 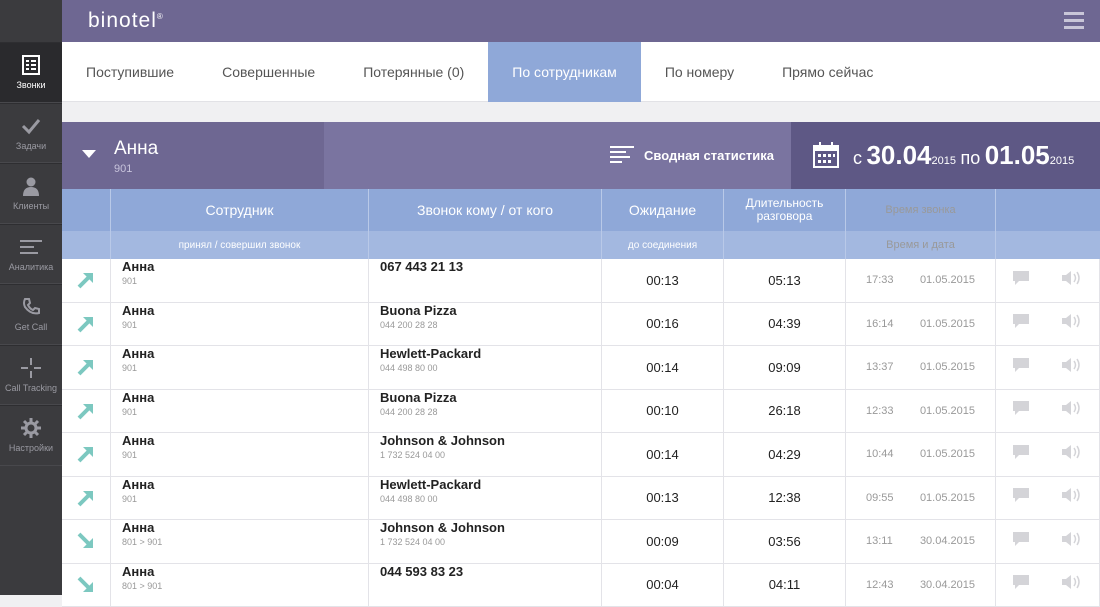 What do you see at coordinates (564, 72) in the screenshot?
I see `tab-3: По сотрудникам` at bounding box center [564, 72].